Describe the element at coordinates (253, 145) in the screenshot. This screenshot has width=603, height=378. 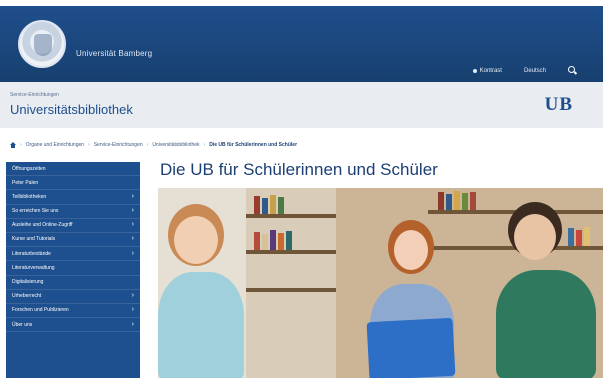
I see `breadcrumb-current: Die UB für Schülerinnen und Schüler` at that location.